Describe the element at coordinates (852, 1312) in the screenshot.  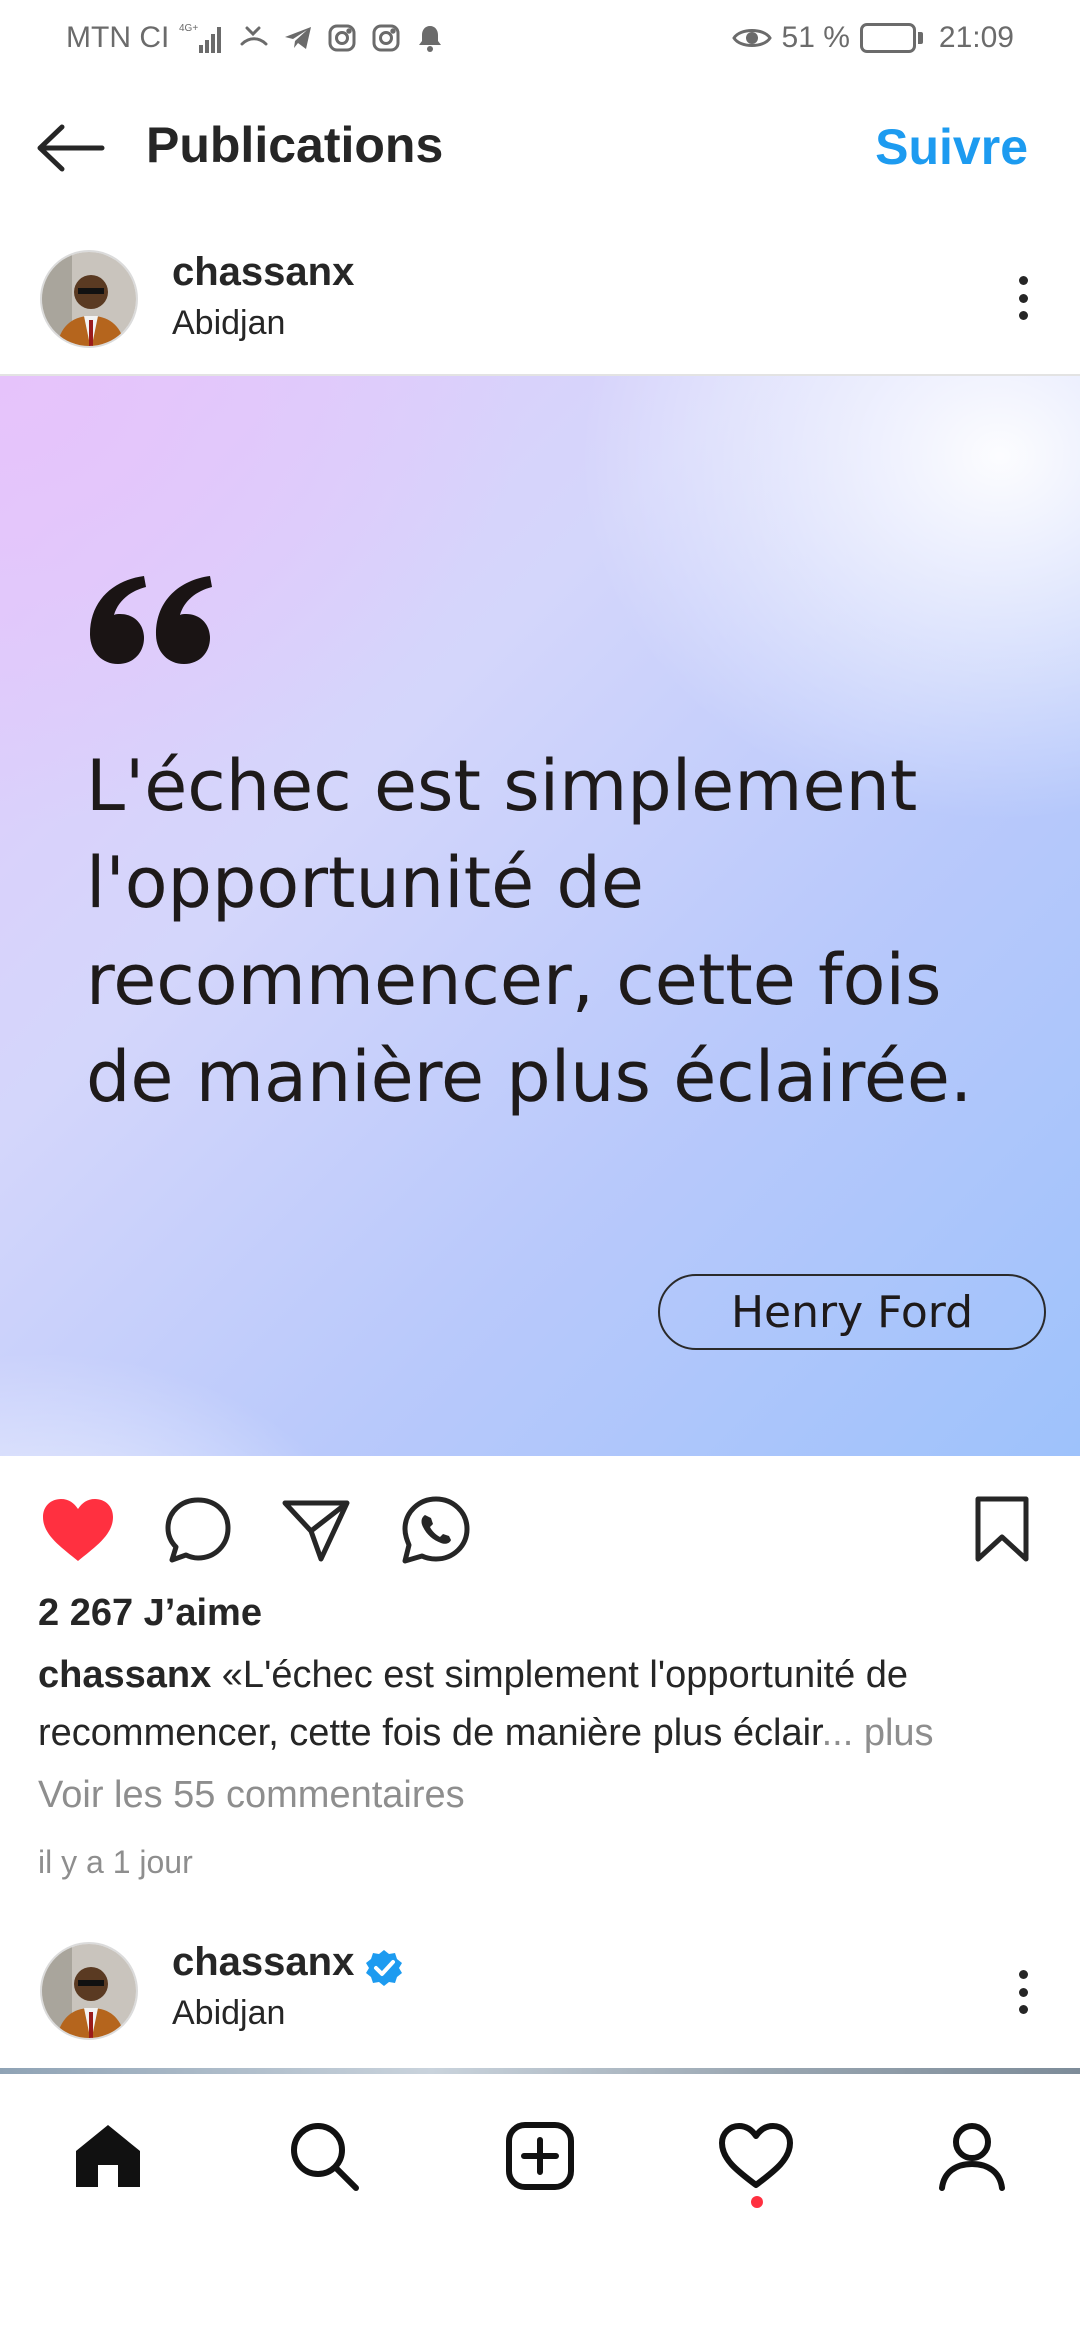
I see `quote-author: Henry Ford` at that location.